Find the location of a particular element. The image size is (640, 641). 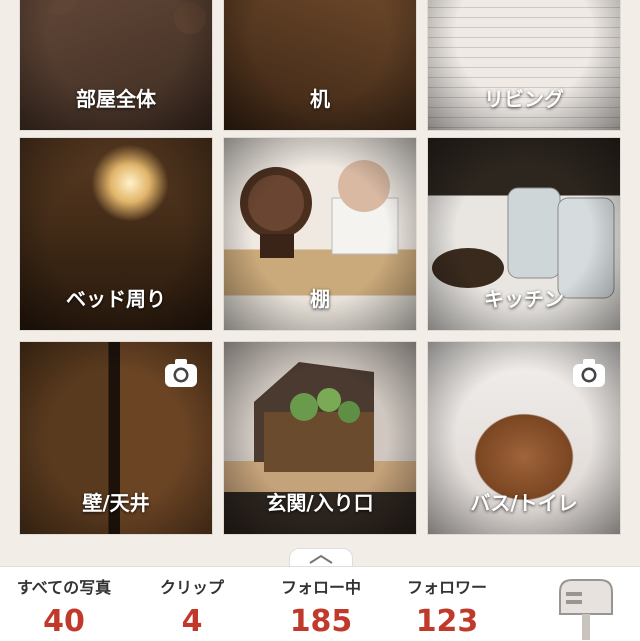

stat-value: 123 is located at coordinates (447, 621).